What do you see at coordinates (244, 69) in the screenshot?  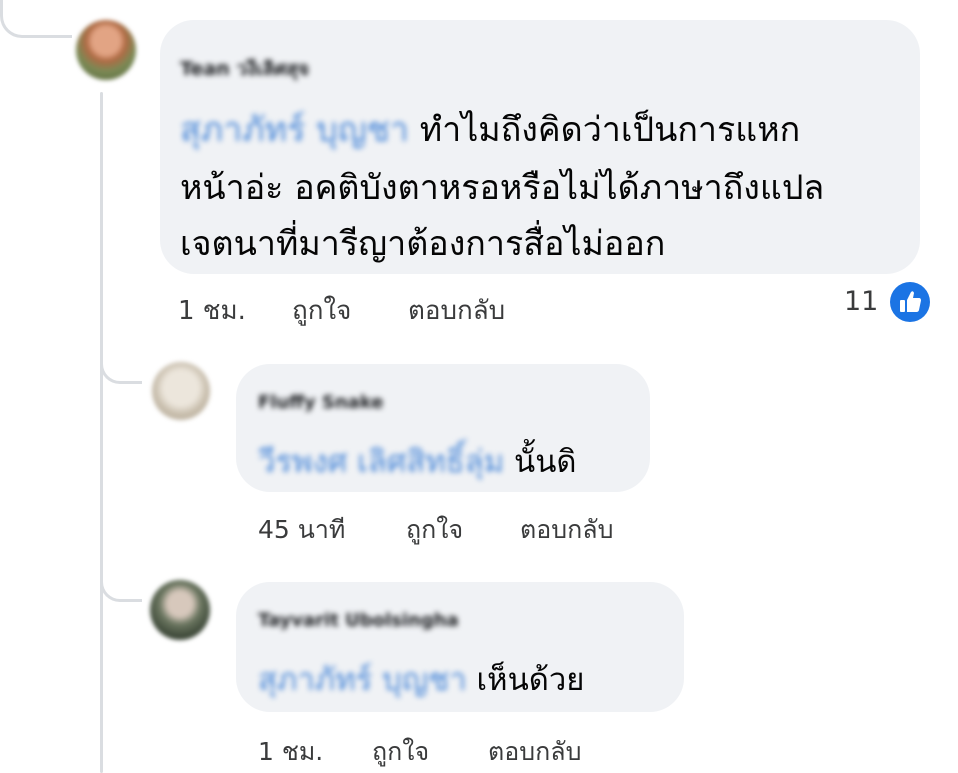 I see `comment-author: Tean วงีเลิศสุจ` at bounding box center [244, 69].